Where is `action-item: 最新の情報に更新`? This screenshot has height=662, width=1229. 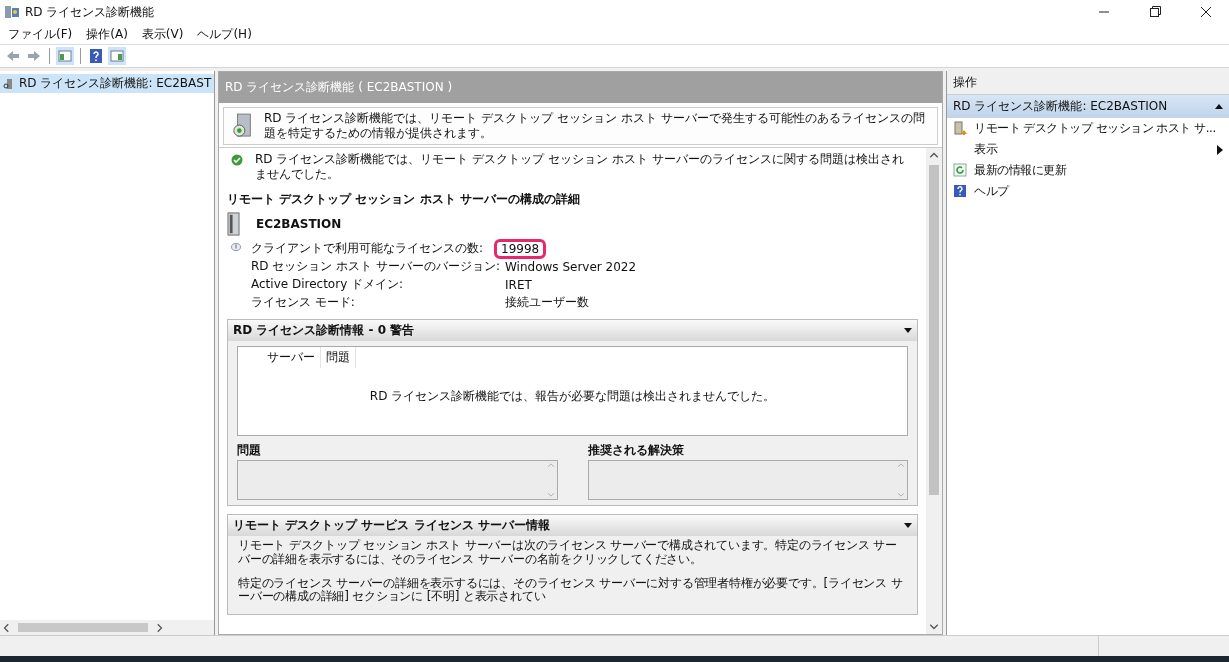
action-item: 最新の情報に更新 is located at coordinates (1088, 170).